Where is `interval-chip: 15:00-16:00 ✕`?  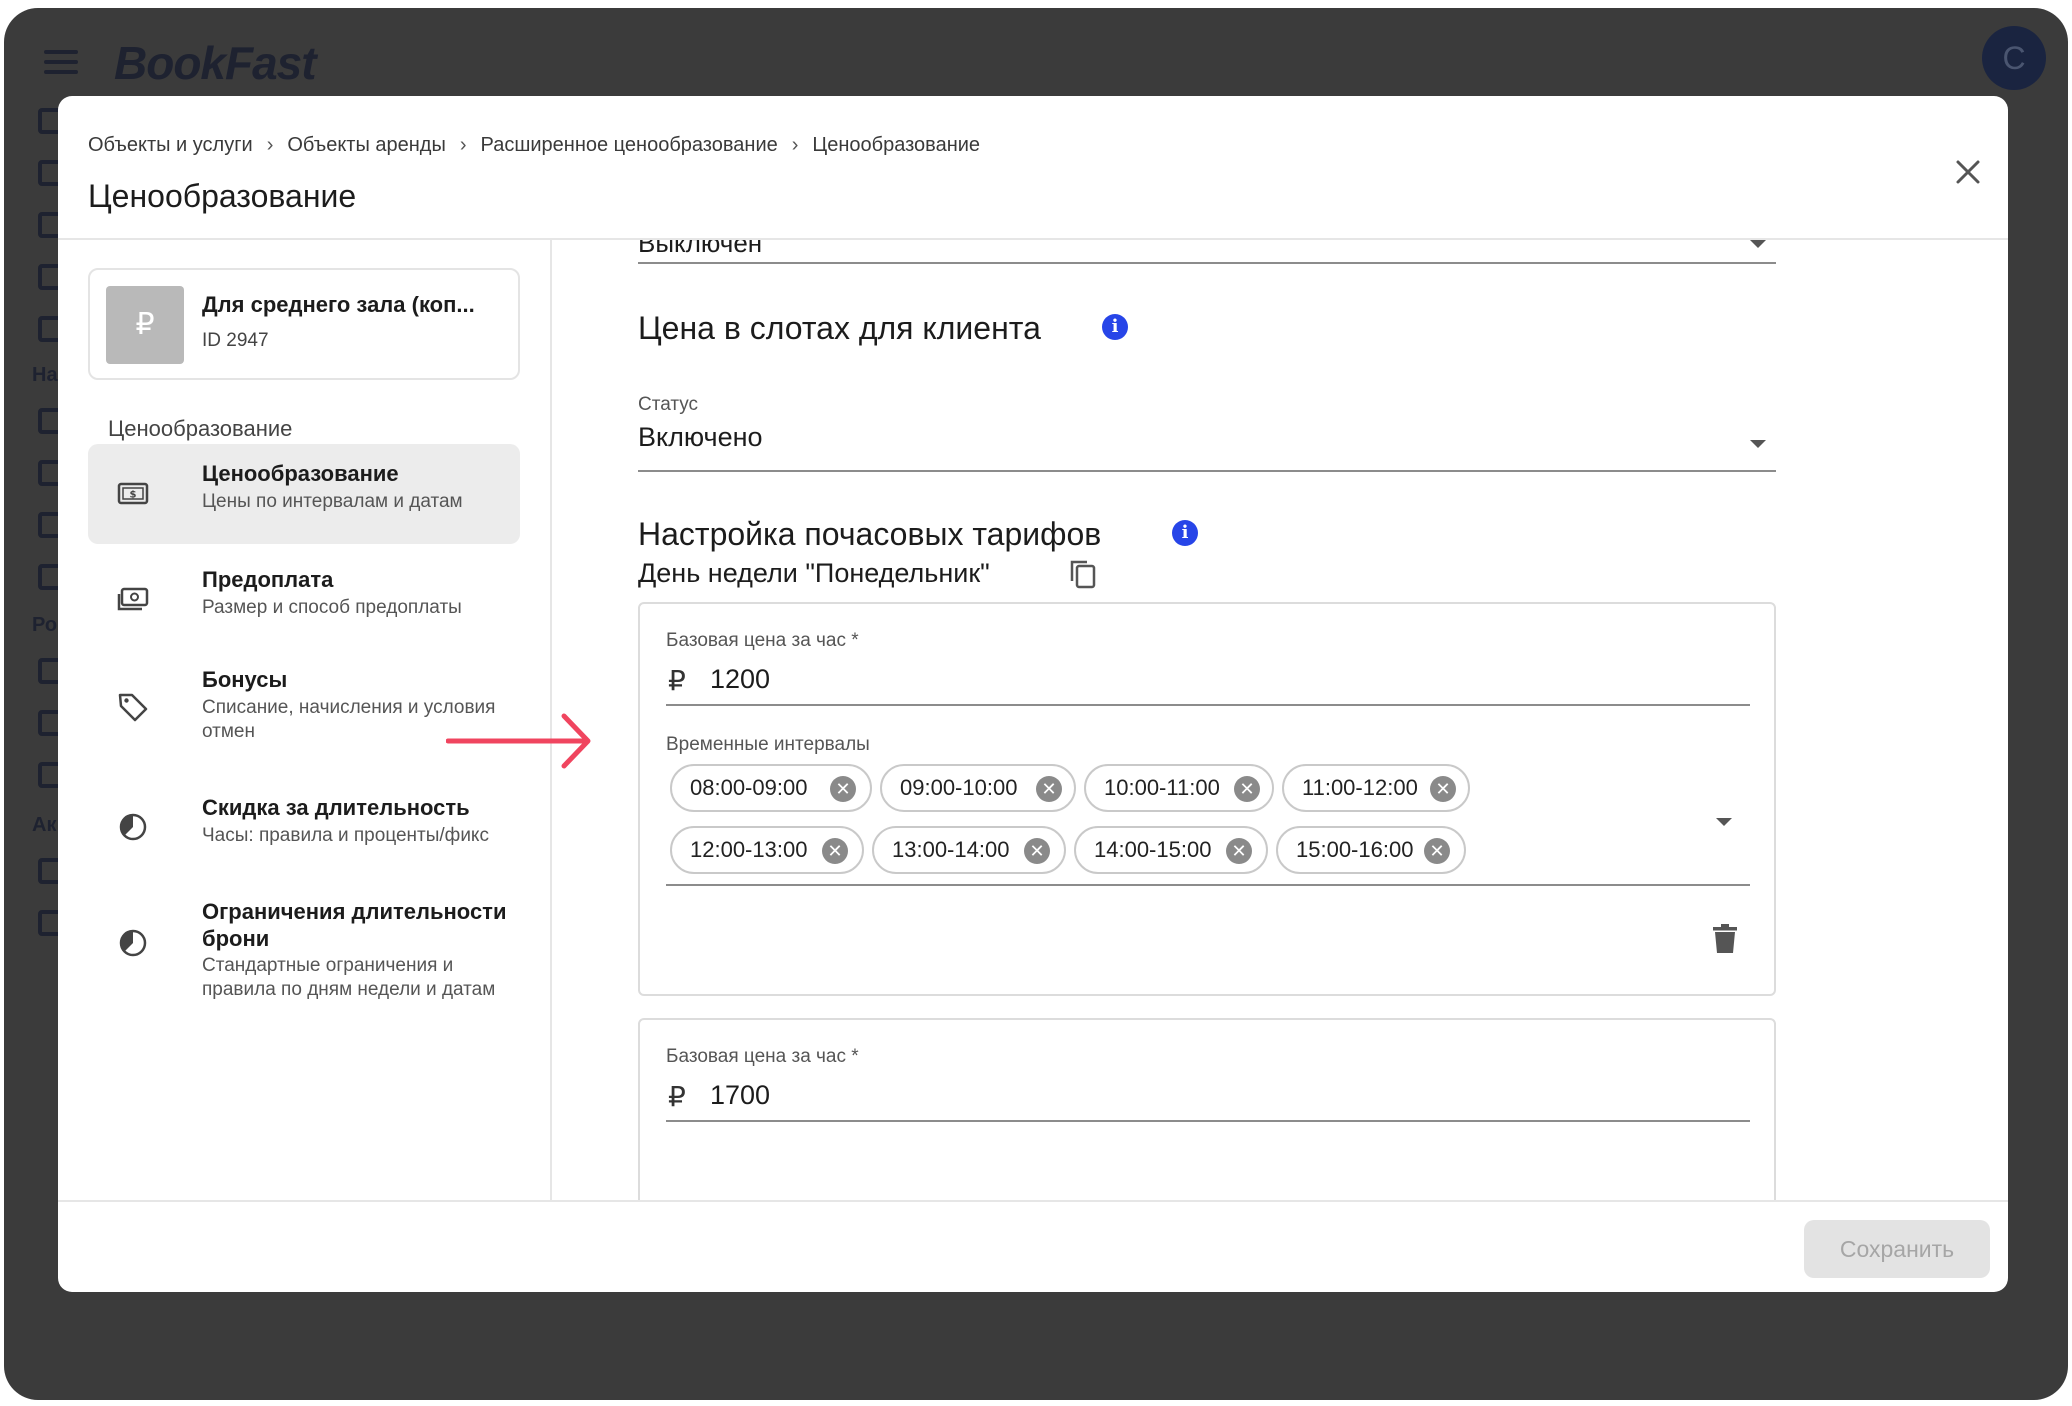 interval-chip: 15:00-16:00 ✕ is located at coordinates (1371, 850).